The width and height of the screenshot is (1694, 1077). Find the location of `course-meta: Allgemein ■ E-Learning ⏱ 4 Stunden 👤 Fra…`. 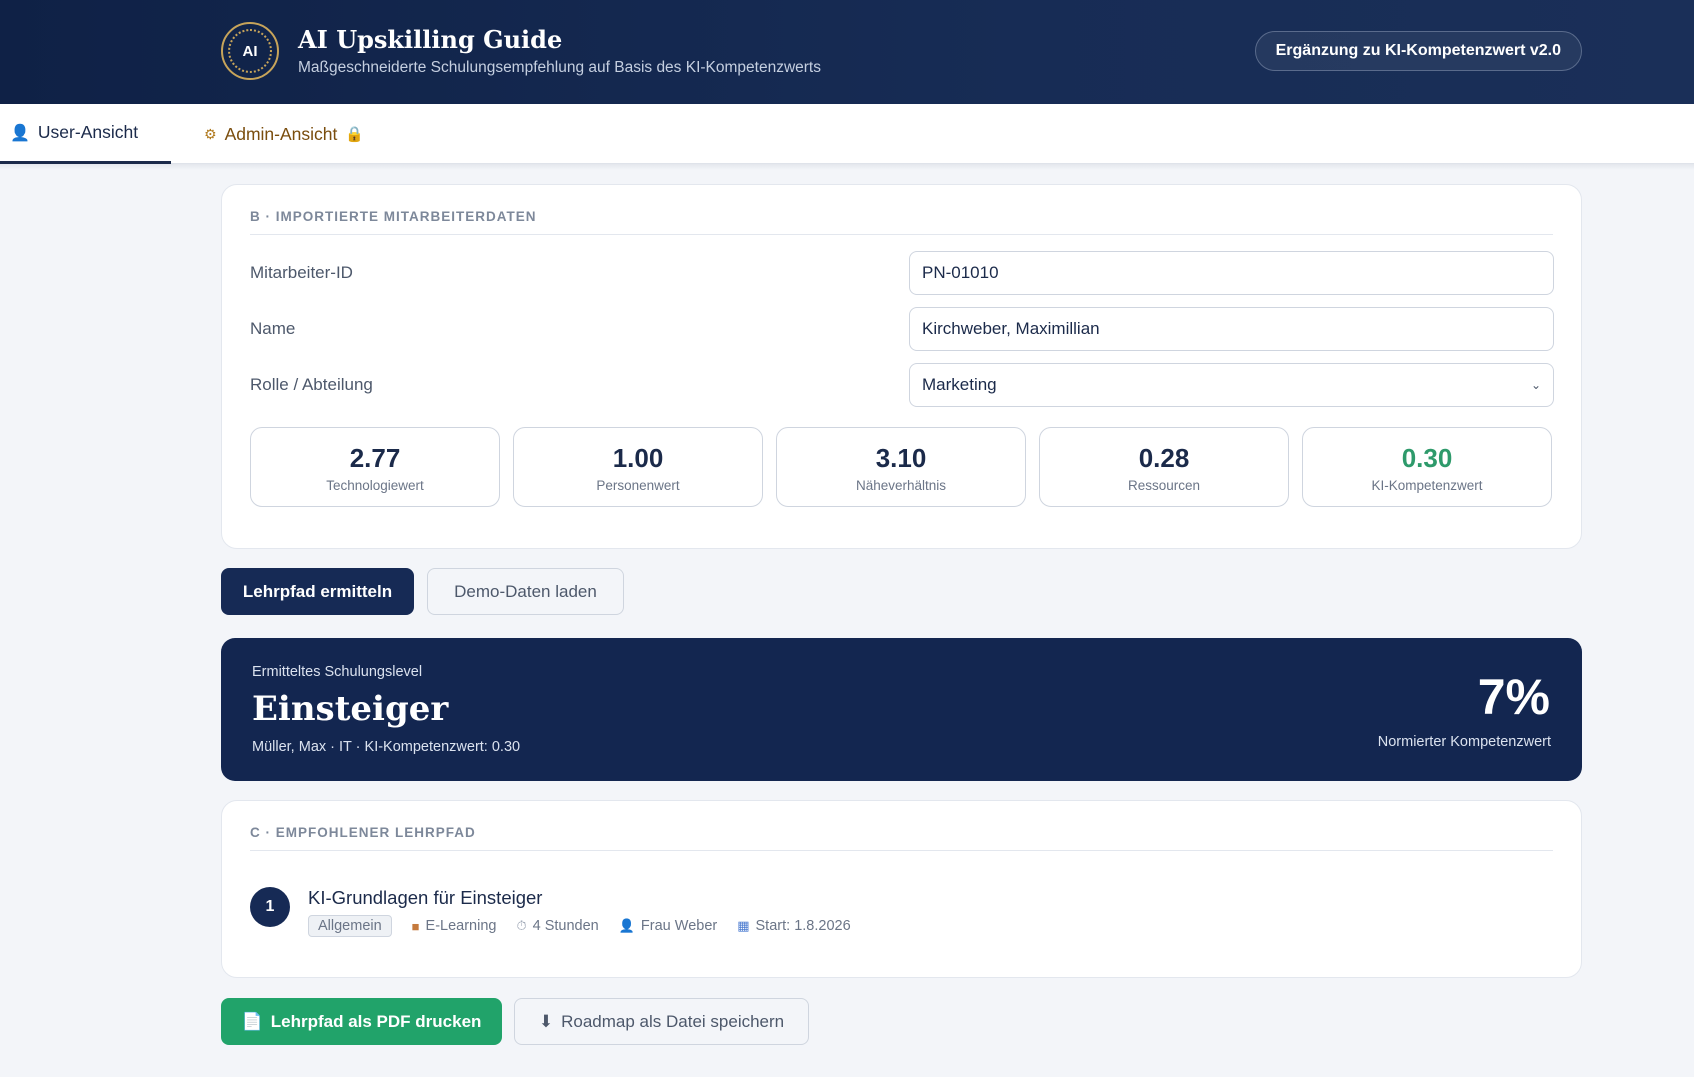

course-meta: Allgemein ■ E-Learning ⏱ 4 Stunden 👤 Fra… is located at coordinates (589, 926).